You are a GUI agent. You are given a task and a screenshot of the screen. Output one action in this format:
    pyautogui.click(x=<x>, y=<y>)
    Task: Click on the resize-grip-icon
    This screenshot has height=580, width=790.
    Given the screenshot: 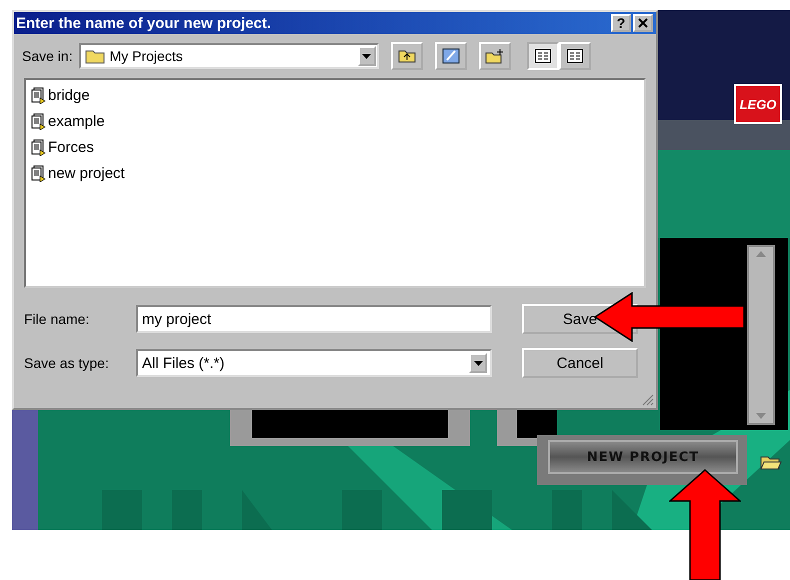 What is the action you would take?
    pyautogui.click(x=648, y=400)
    